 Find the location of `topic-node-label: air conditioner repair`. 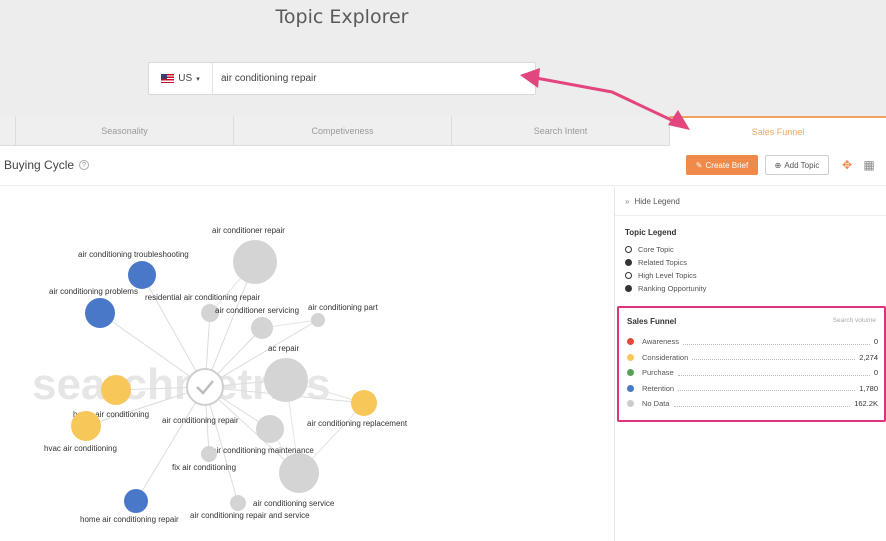

topic-node-label: air conditioner repair is located at coordinates (248, 230).